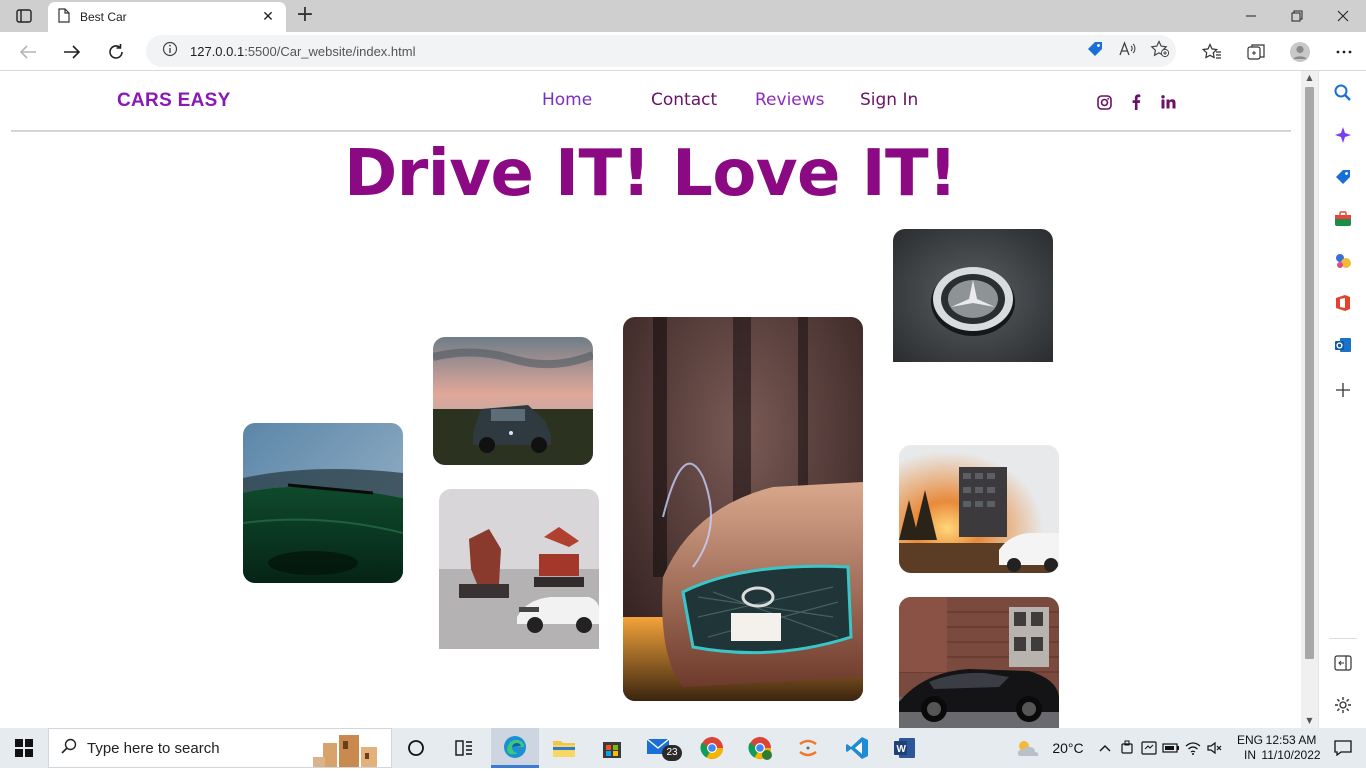 The image size is (1366, 771). What do you see at coordinates (1251, 16) in the screenshot?
I see `minimize-button` at bounding box center [1251, 16].